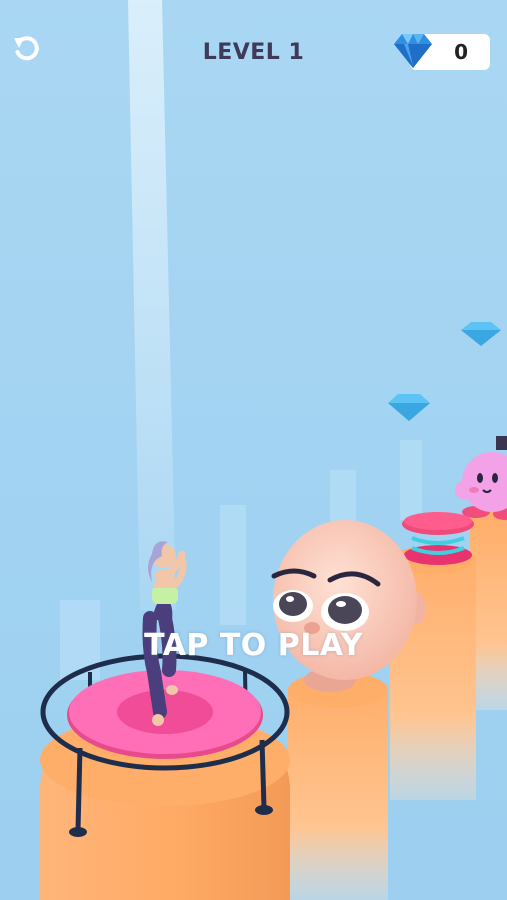  Describe the element at coordinates (253, 645) in the screenshot. I see `tap-to-play-prompt: TAP TO PLAY` at that location.